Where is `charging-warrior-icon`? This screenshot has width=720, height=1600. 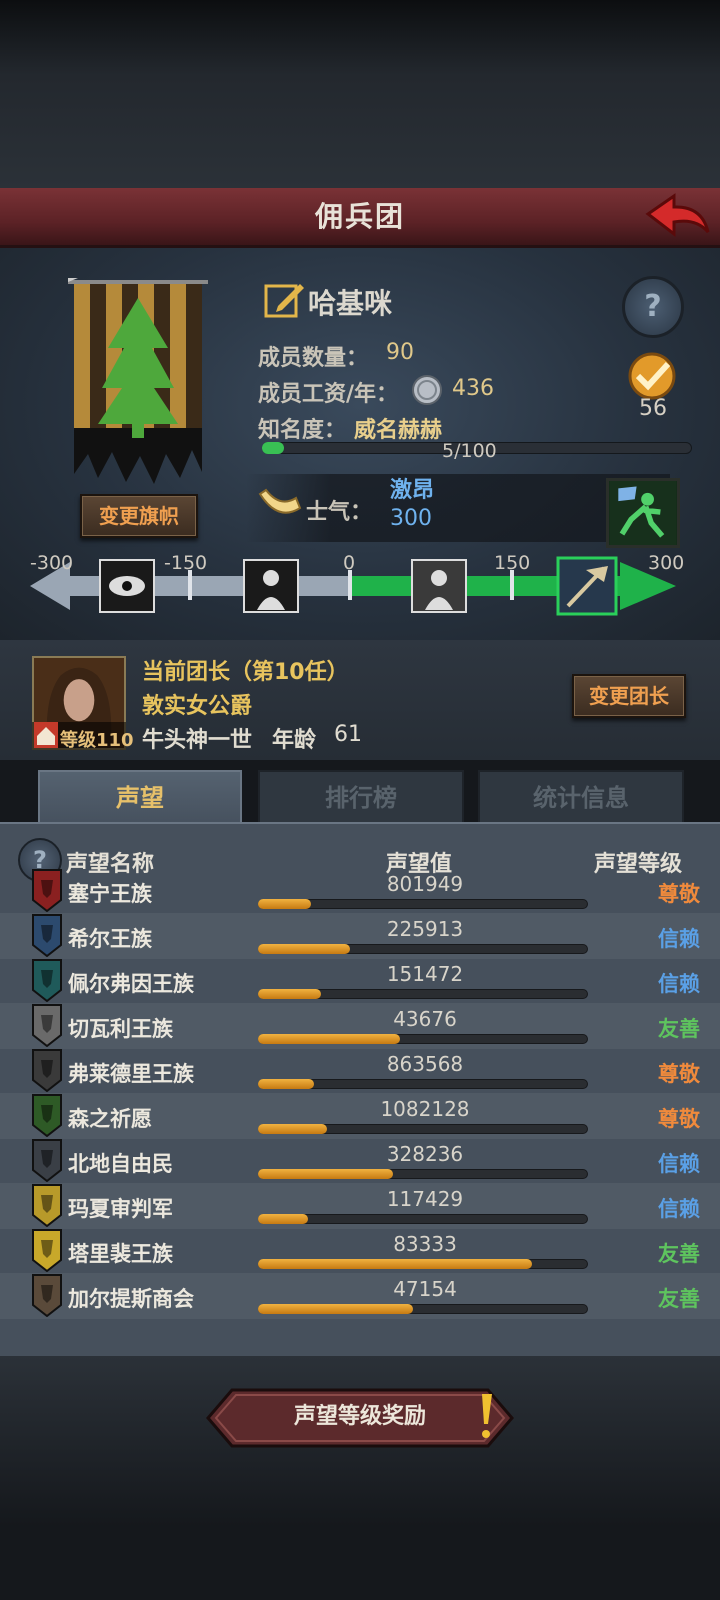 charging-warrior-icon is located at coordinates (643, 513).